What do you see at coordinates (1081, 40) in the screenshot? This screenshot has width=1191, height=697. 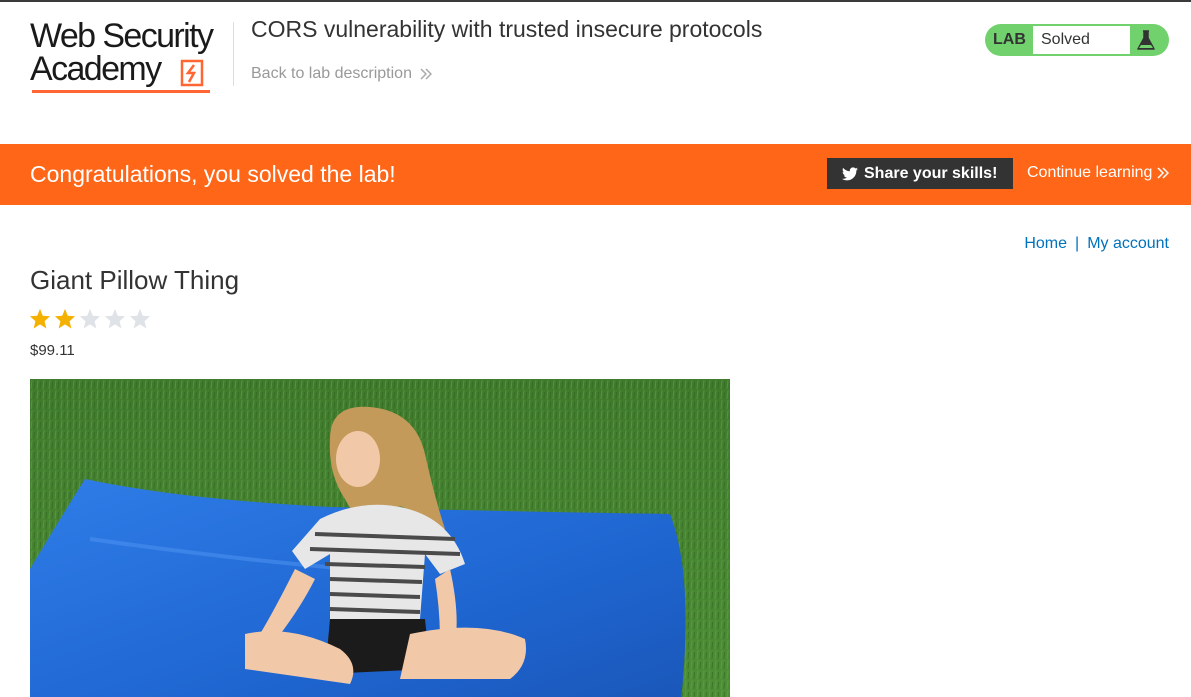 I see `lab-status-text: Solved` at bounding box center [1081, 40].